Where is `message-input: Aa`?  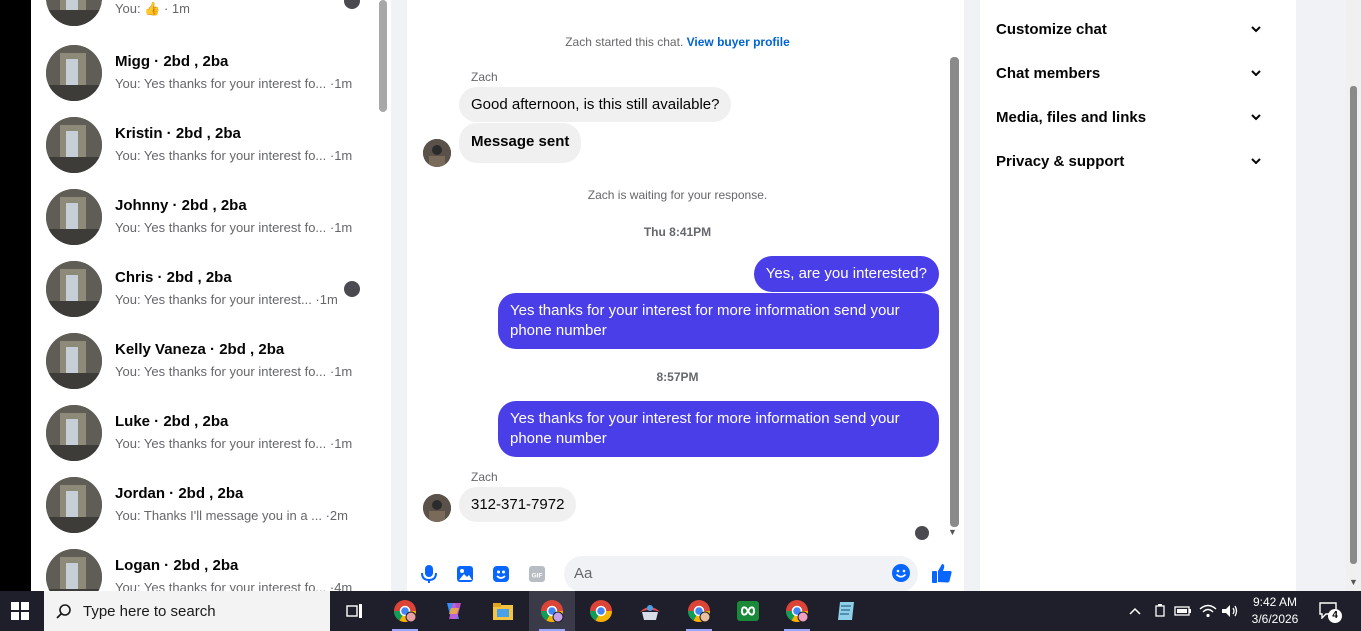
message-input: Aa is located at coordinates (741, 573).